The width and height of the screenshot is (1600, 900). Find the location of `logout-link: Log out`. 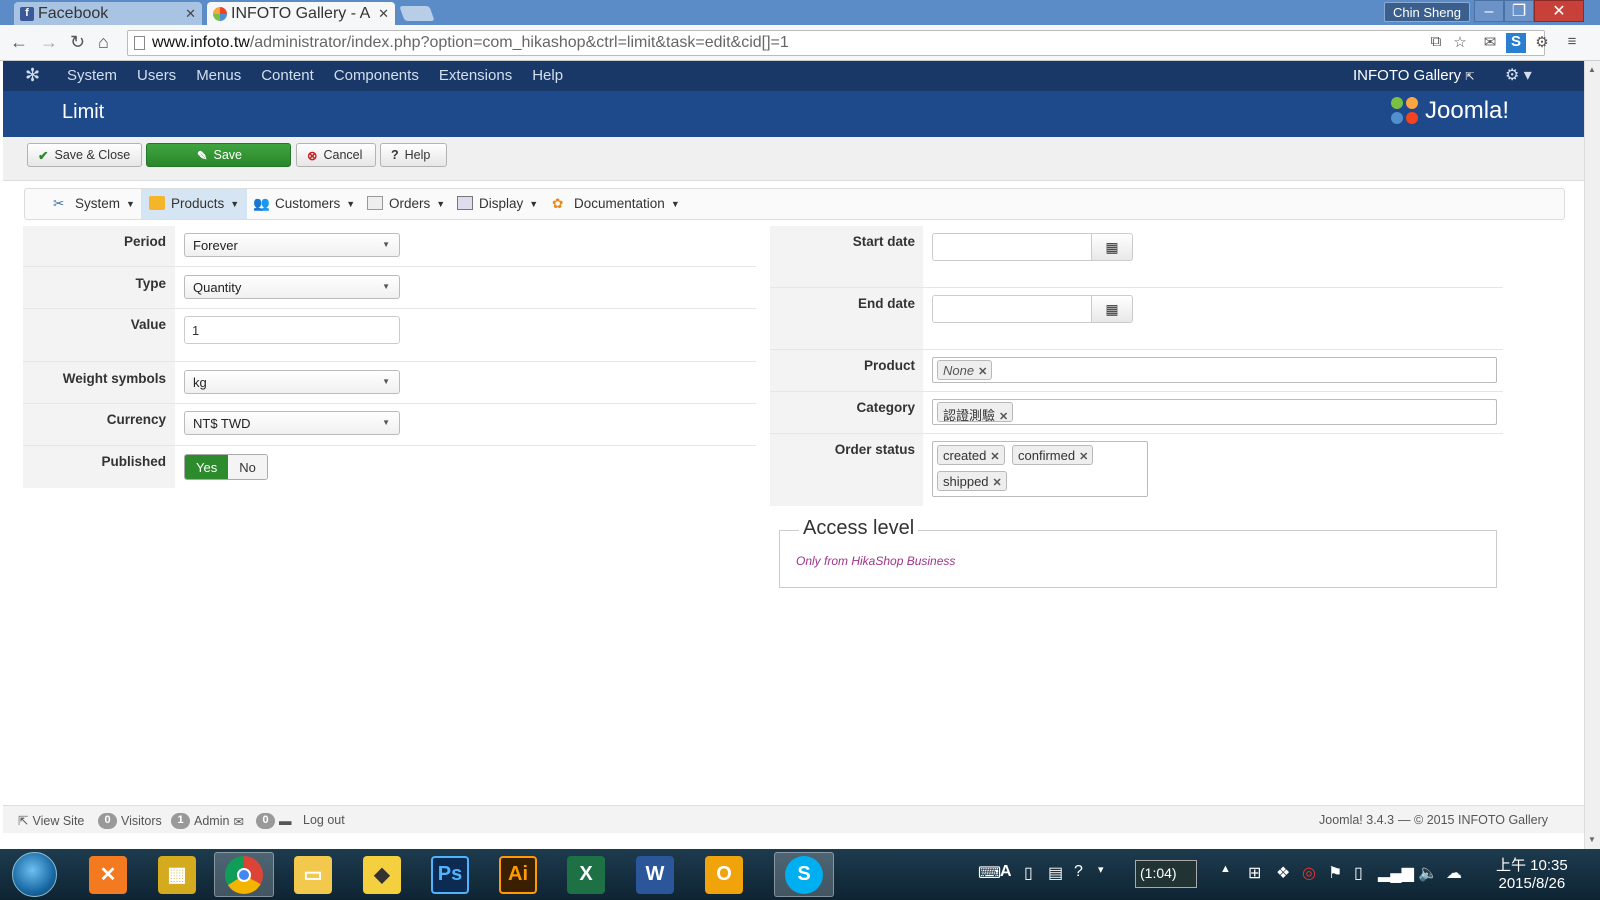

logout-link: Log out is located at coordinates (324, 820).